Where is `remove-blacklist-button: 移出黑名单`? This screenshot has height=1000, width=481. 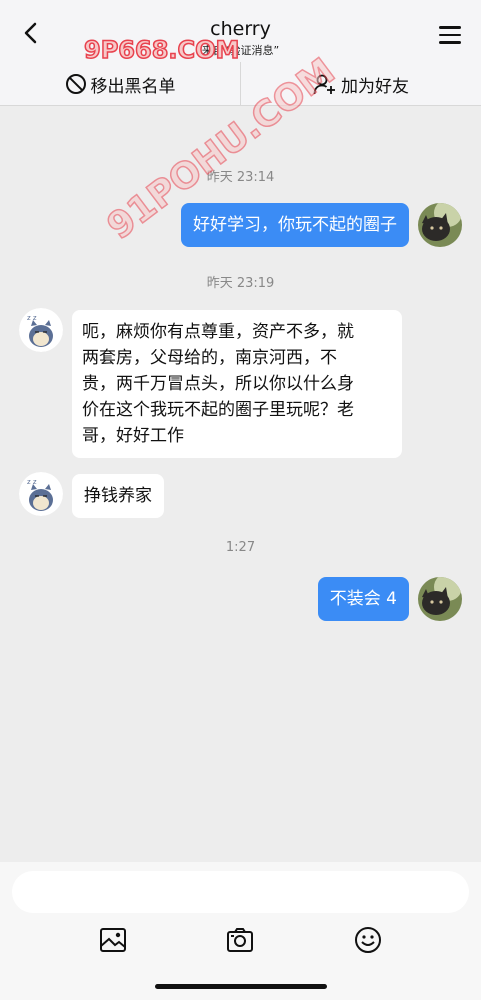
remove-blacklist-button: 移出黑名单 is located at coordinates (120, 84).